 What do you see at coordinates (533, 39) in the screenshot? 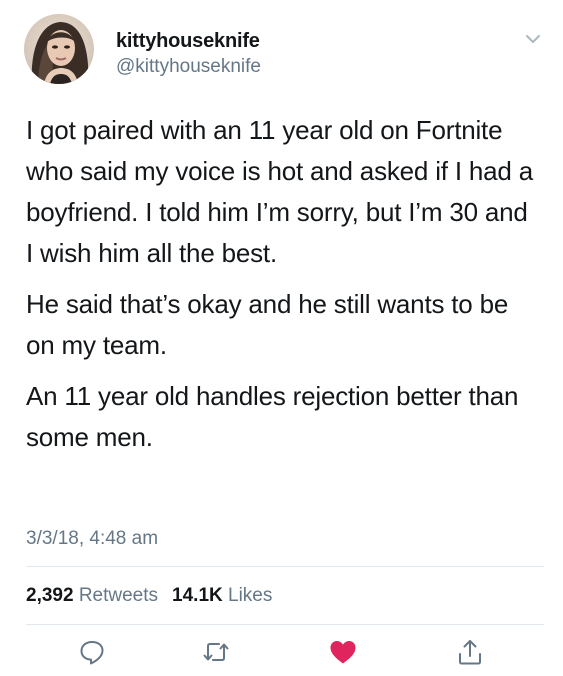
I see `chevron-down-icon` at bounding box center [533, 39].